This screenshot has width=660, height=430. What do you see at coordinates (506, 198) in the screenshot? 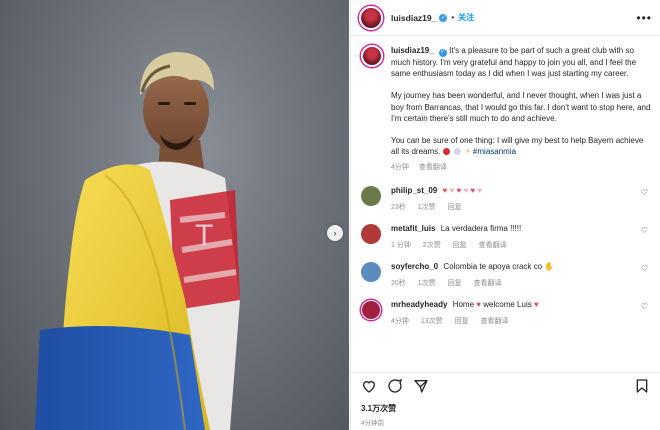
I see `comment-item: philip_st_09 ♥ ♥ ♥ ♥ ♥ ♥ 23秒 1次赞 回复 ♡` at bounding box center [506, 198].